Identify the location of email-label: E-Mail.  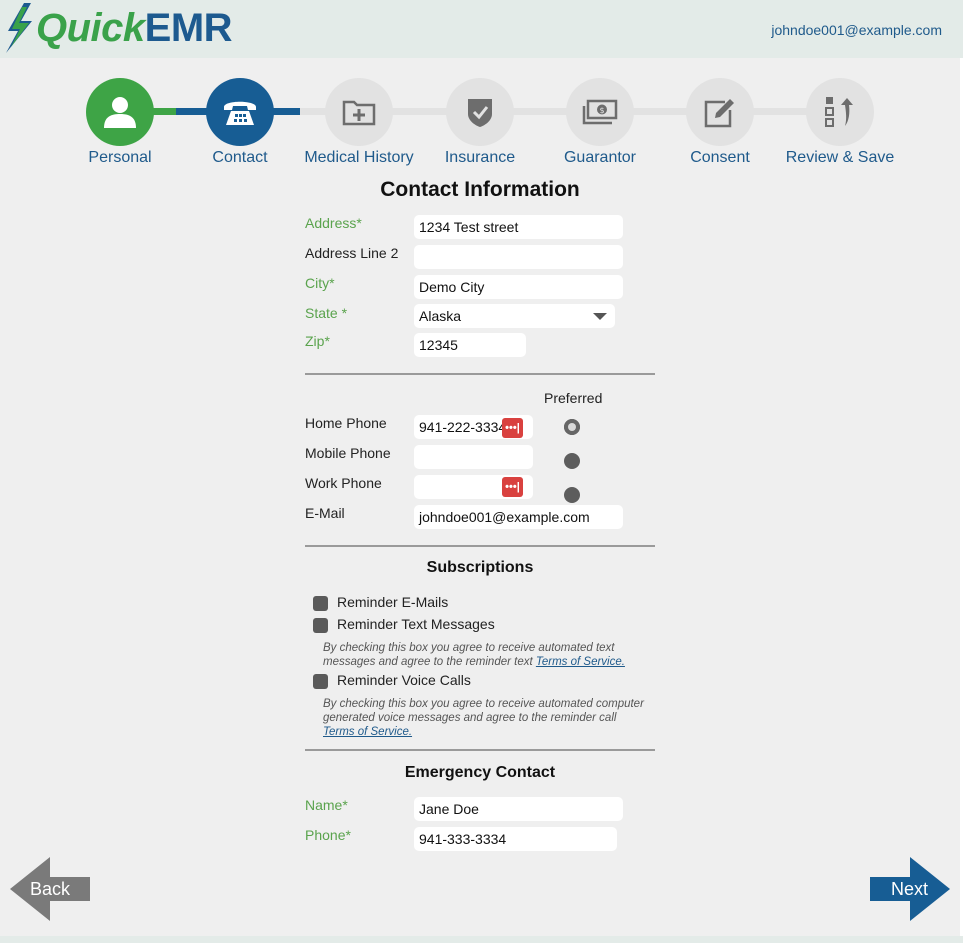
(325, 513).